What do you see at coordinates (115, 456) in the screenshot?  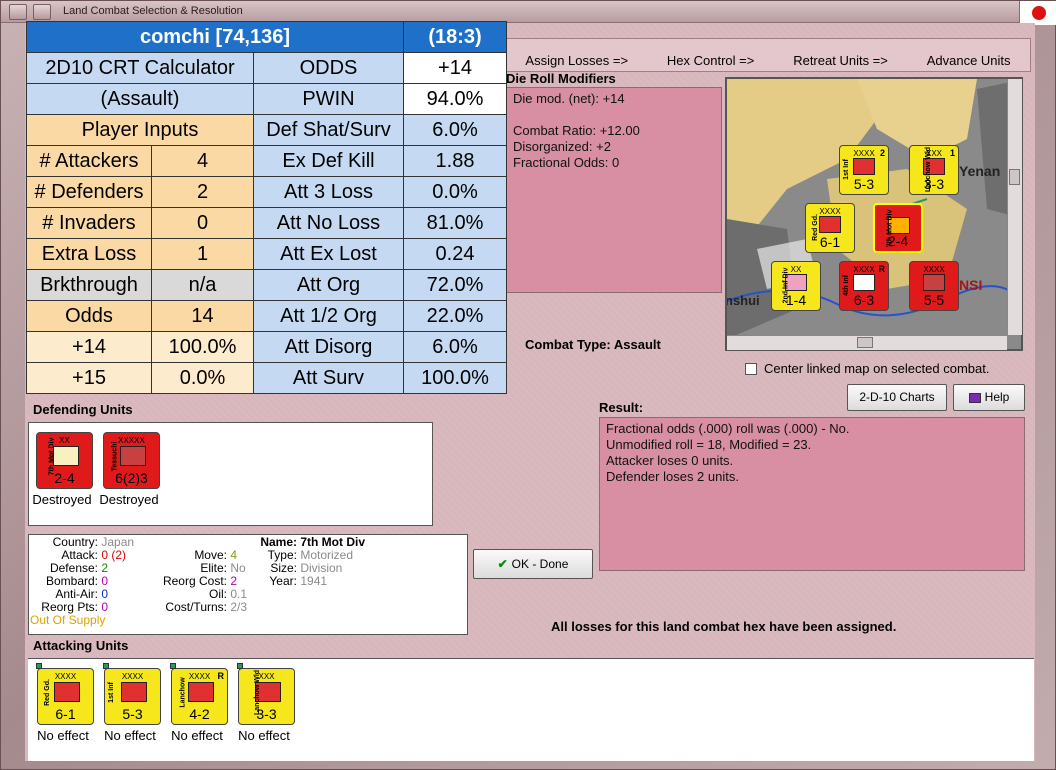 I see `counter-label: Tessuchi` at bounding box center [115, 456].